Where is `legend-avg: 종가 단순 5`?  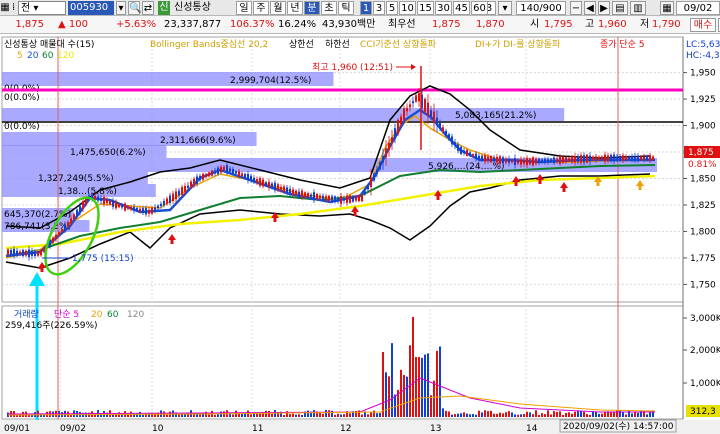 legend-avg: 종가 단순 5 is located at coordinates (622, 44).